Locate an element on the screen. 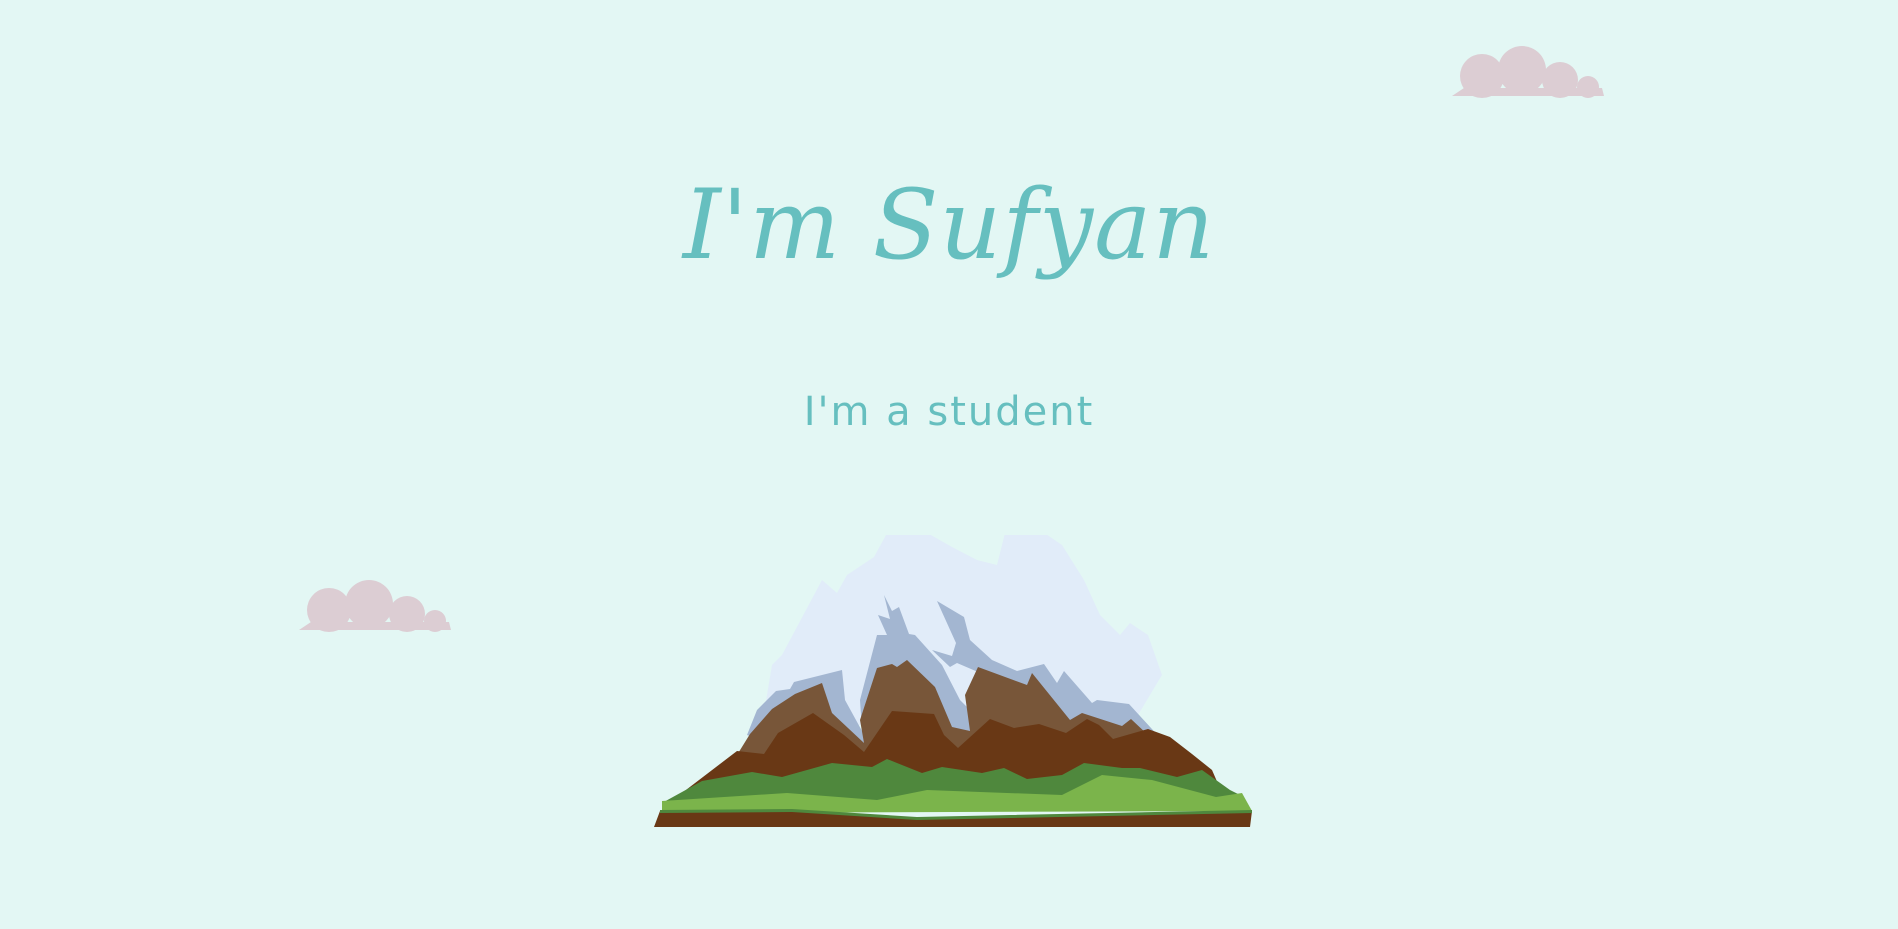  mountain-illustration is located at coordinates (953, 681).